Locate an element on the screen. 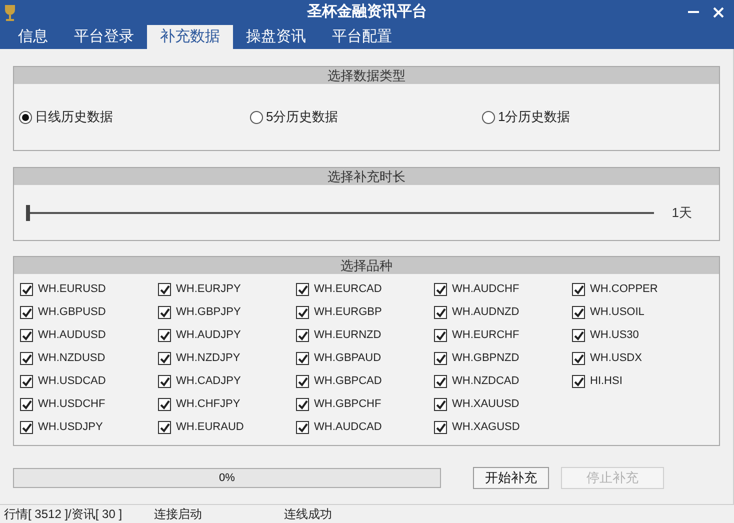 The height and width of the screenshot is (523, 734). window-title: 圣杯金融资讯平台 is located at coordinates (367, 12).